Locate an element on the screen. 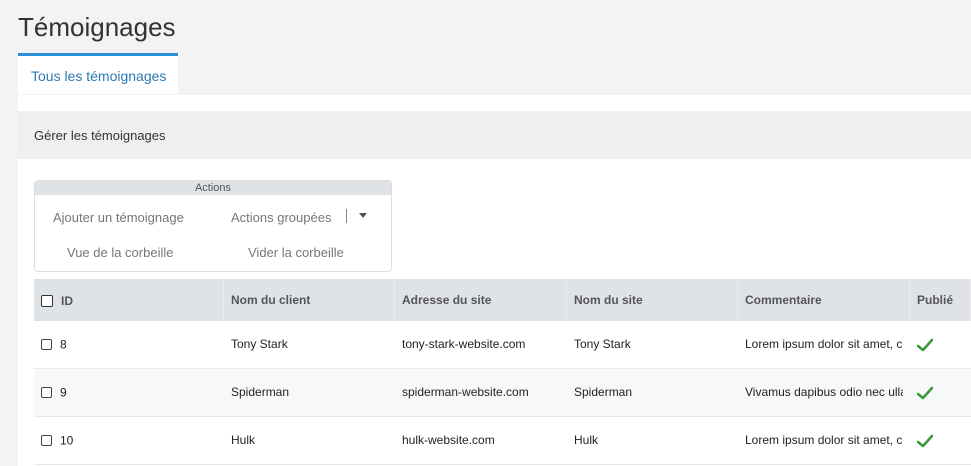 This screenshot has height=466, width=971. panel-header: Gérer les témoignages is located at coordinates (494, 135).